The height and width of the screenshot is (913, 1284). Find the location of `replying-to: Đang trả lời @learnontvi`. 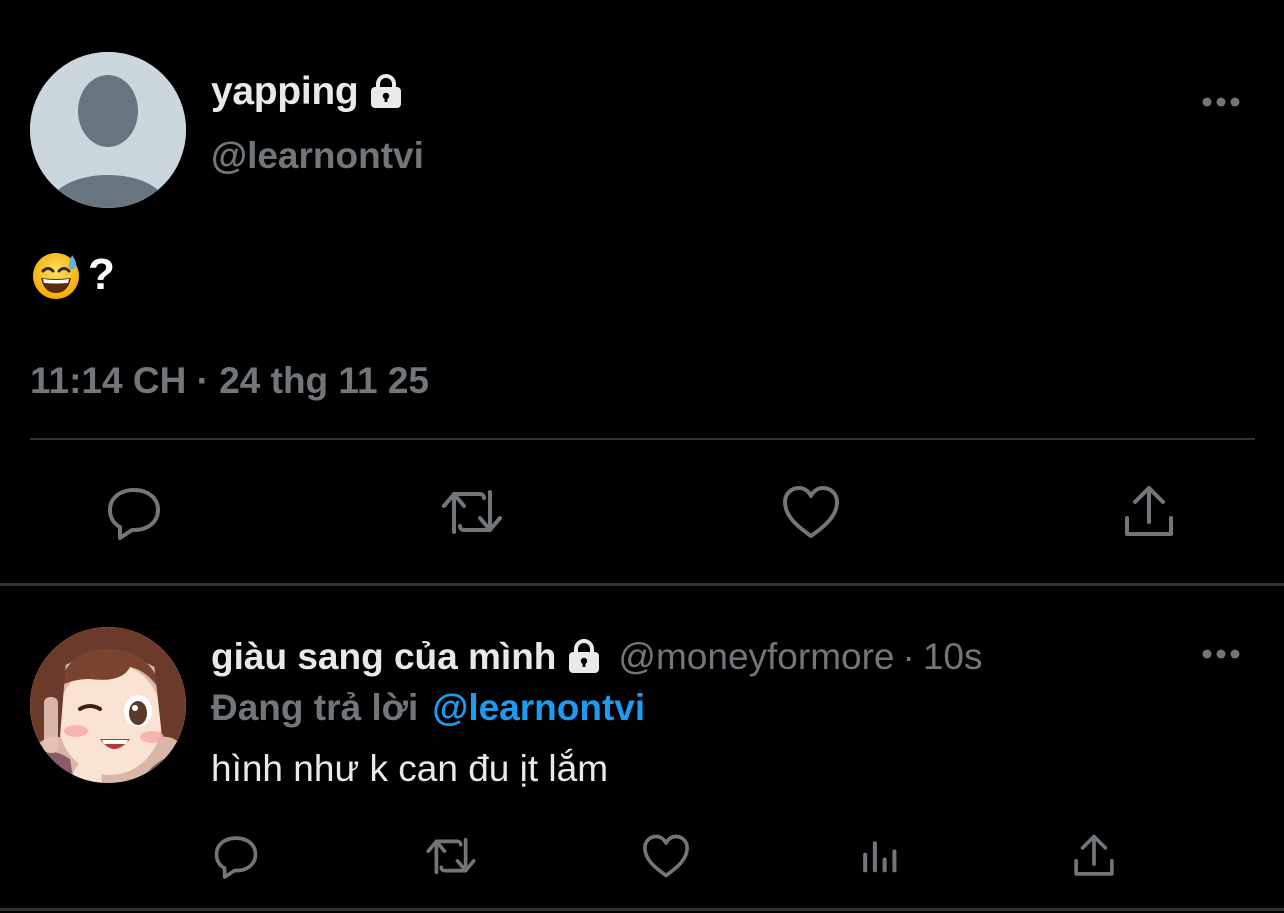

replying-to: Đang trả lời @learnontvi is located at coordinates (428, 708).